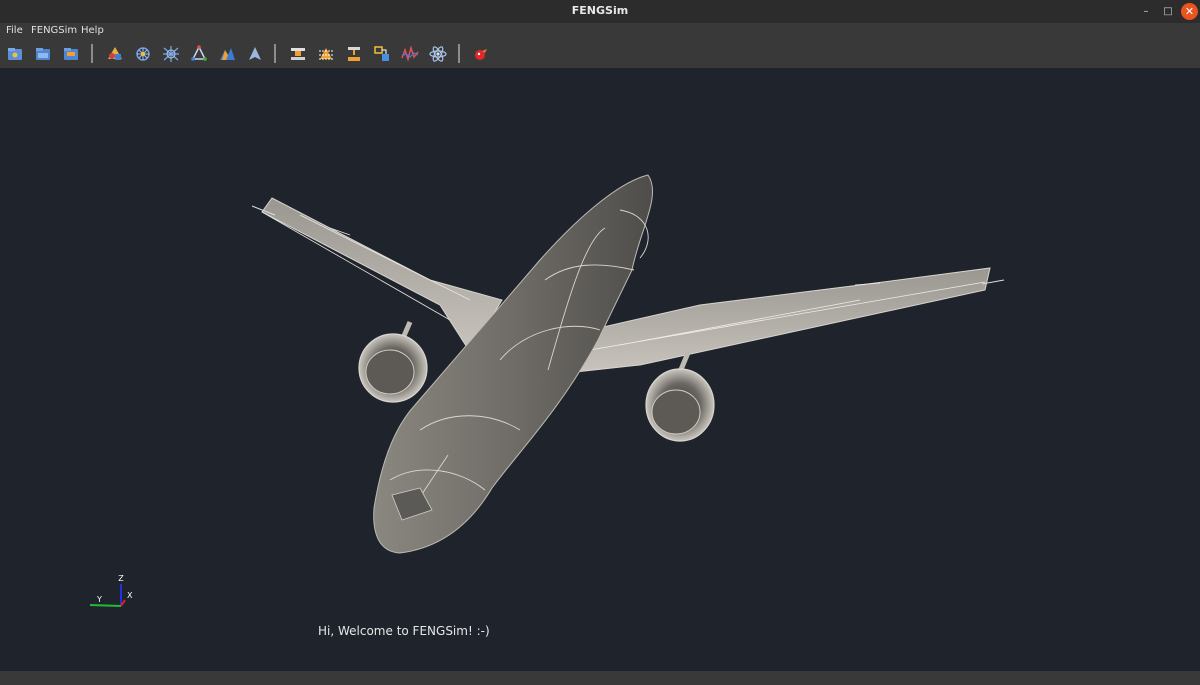 This screenshot has height=685, width=1200. What do you see at coordinates (15, 54) in the screenshot?
I see `new-icon` at bounding box center [15, 54].